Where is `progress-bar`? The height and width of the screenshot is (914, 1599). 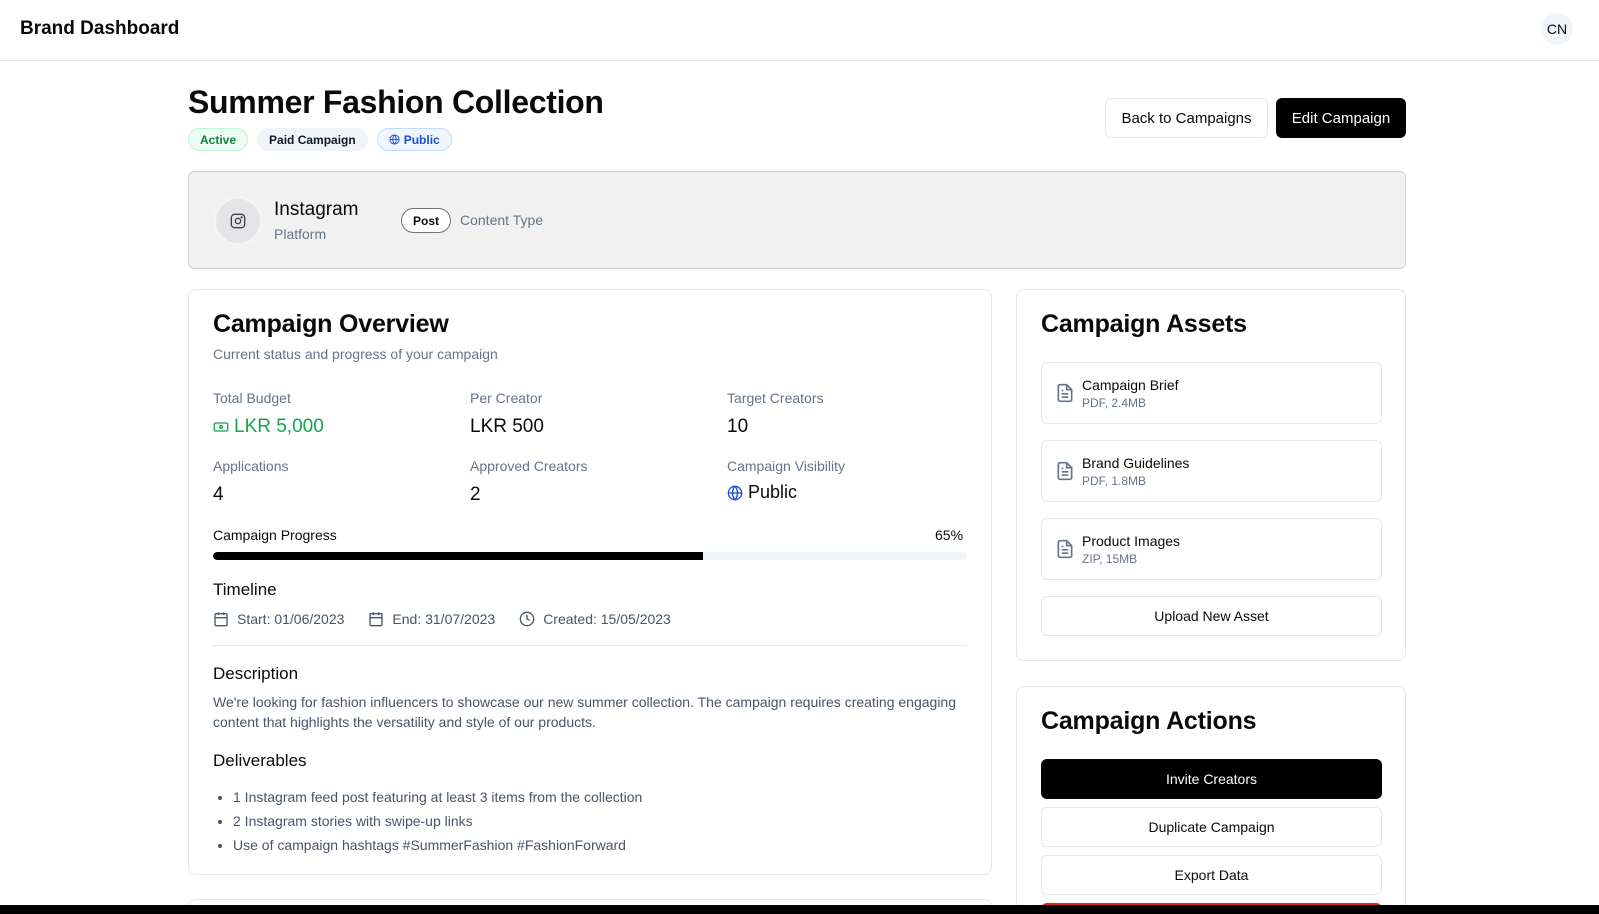
progress-bar is located at coordinates (590, 556).